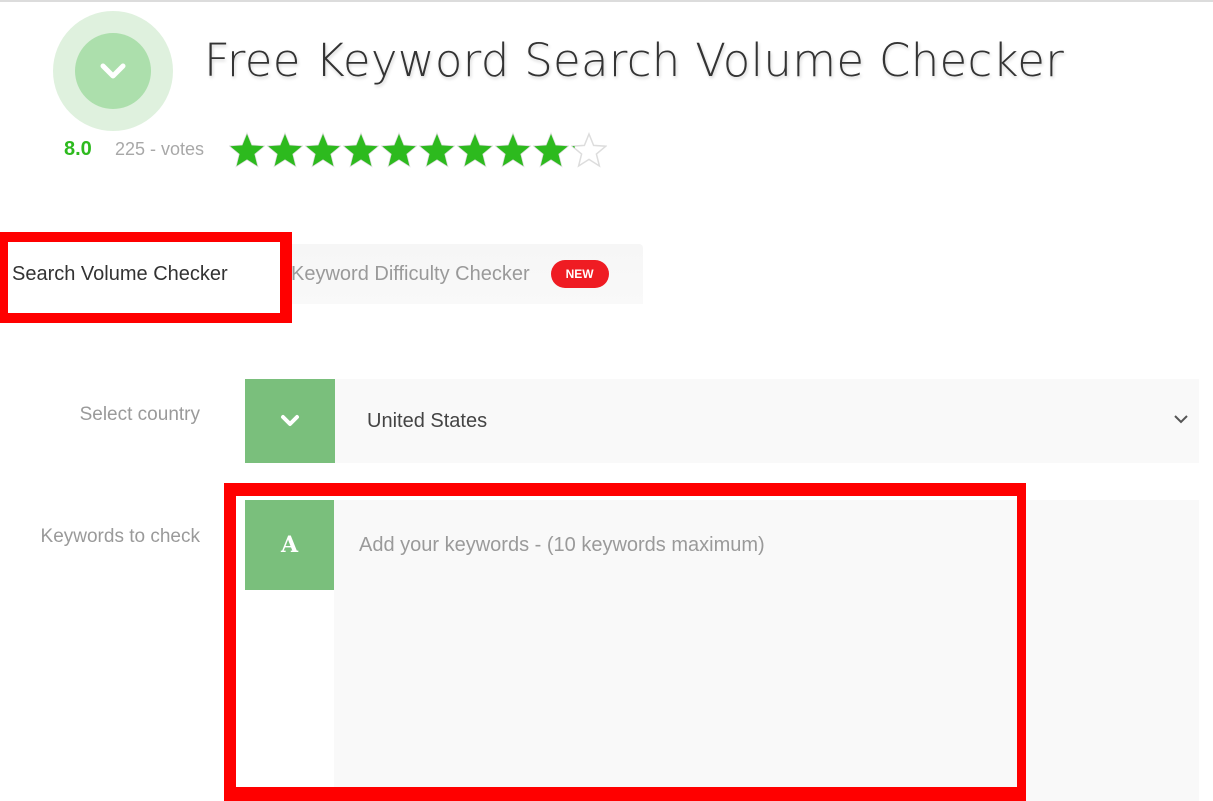  Describe the element at coordinates (410, 273) in the screenshot. I see `tab-label: Keyword Difficulty Checker` at that location.